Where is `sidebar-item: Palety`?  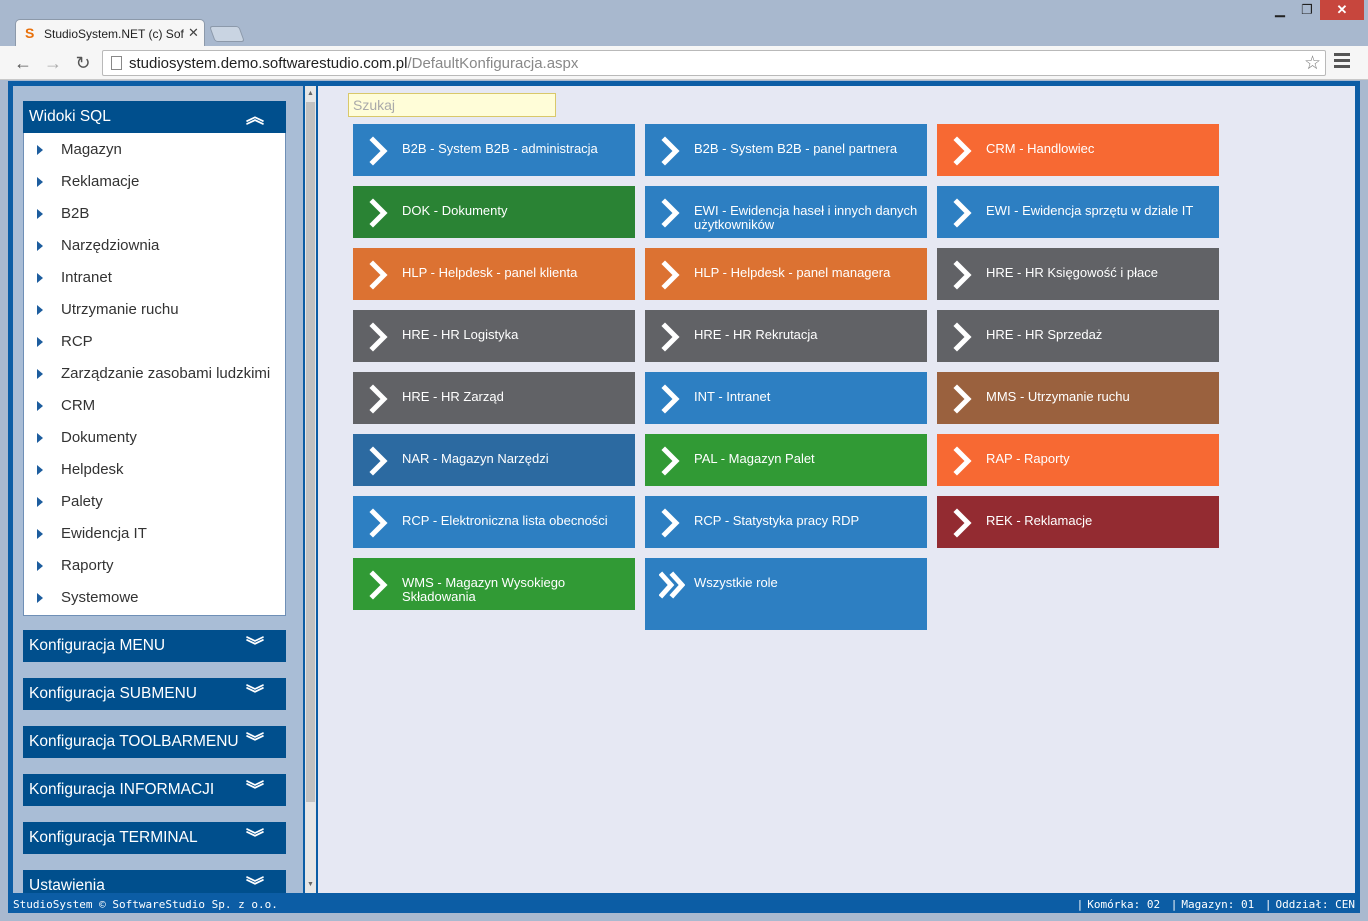 sidebar-item: Palety is located at coordinates (154, 502).